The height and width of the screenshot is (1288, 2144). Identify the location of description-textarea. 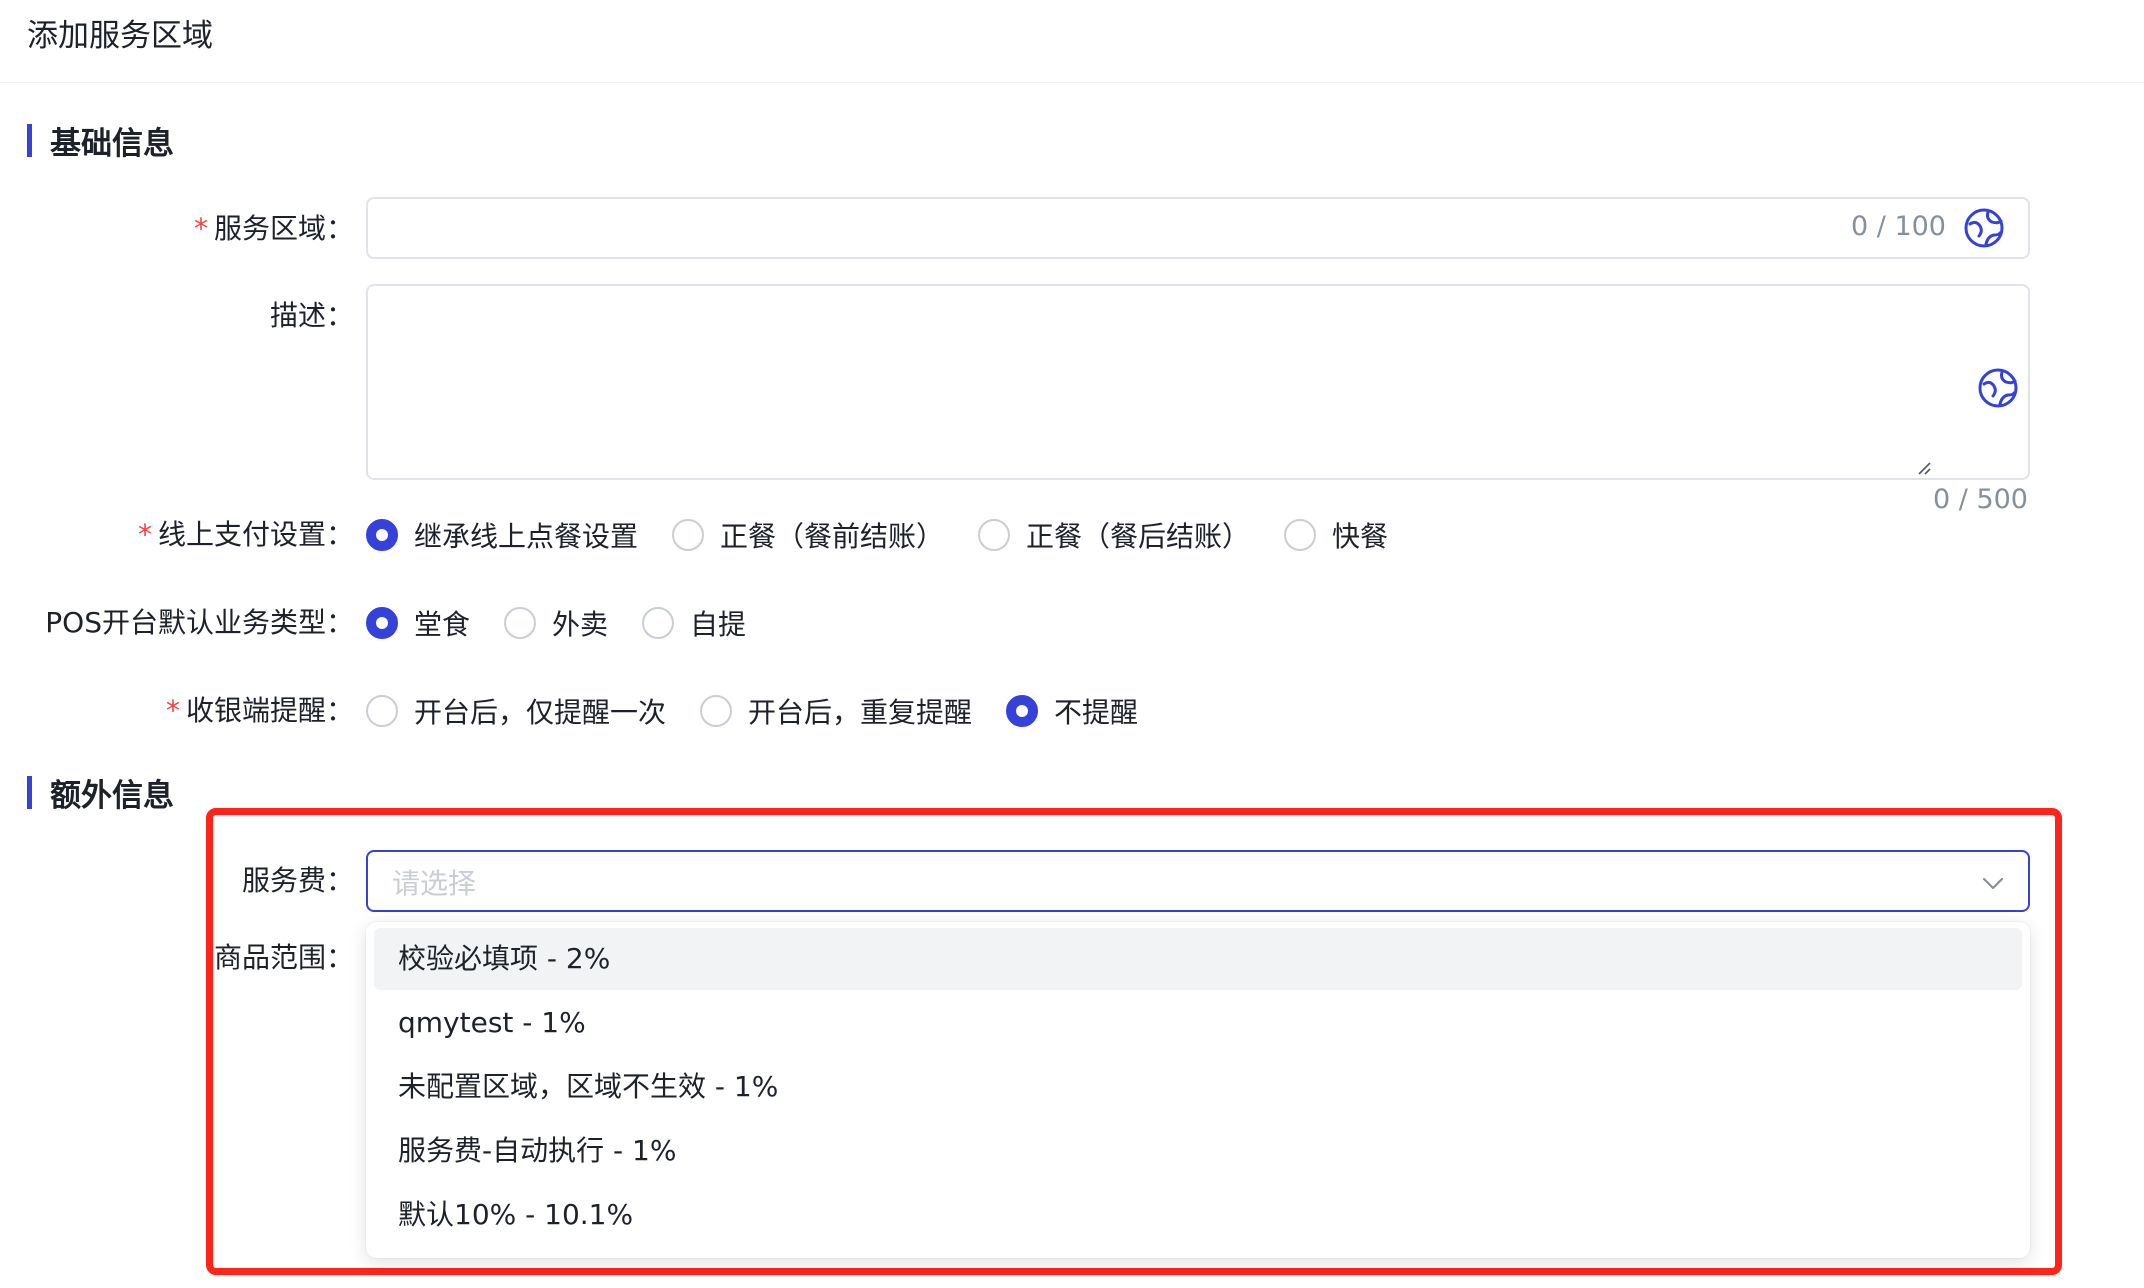
(1198, 382).